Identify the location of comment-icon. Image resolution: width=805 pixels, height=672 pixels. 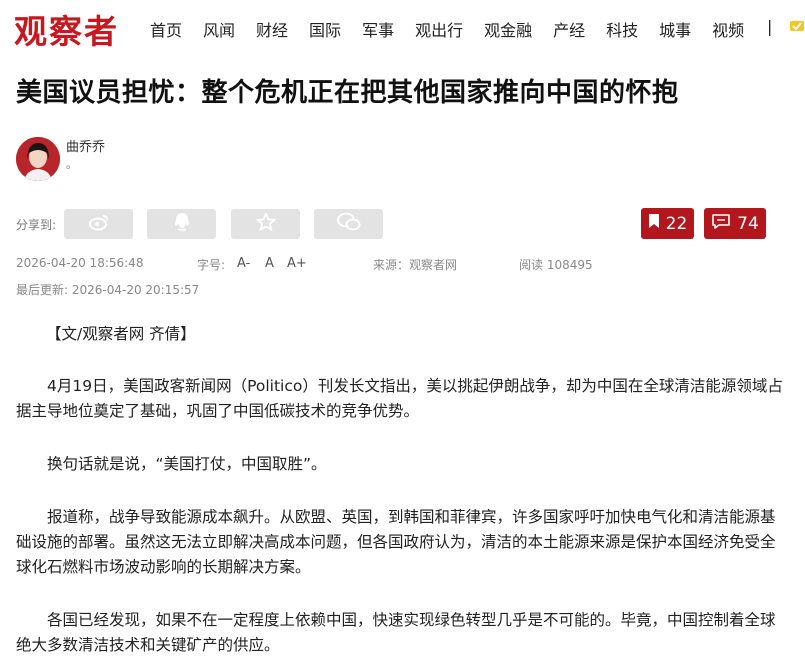
(721, 223).